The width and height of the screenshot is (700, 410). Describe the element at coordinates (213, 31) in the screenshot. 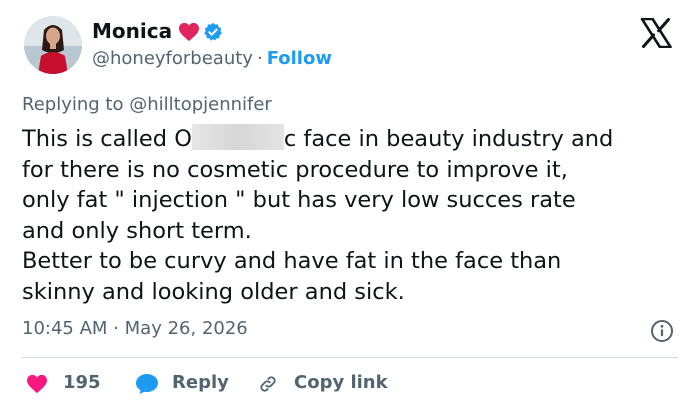

I see `verified-badge-icon` at that location.